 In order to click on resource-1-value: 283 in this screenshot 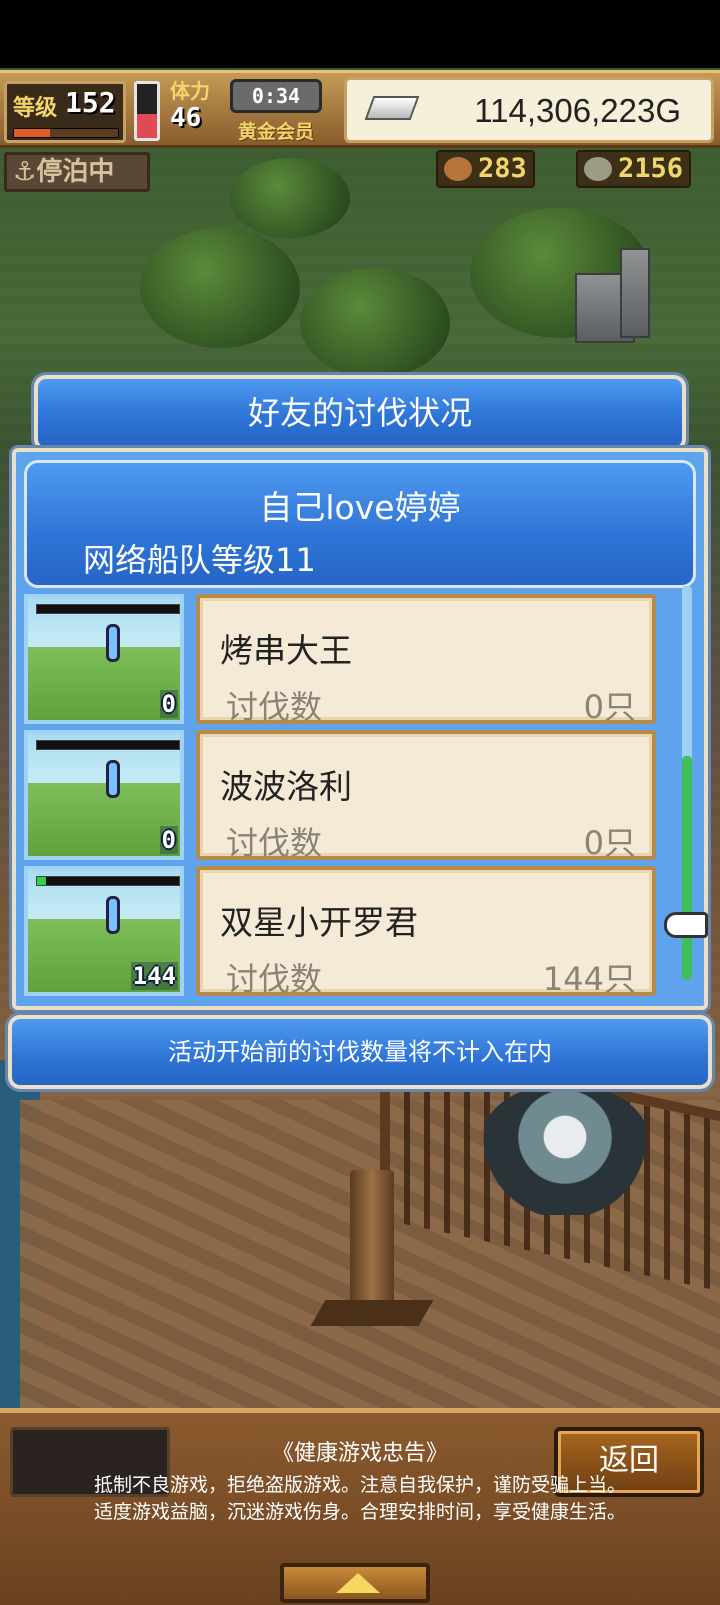, I will do `click(502, 168)`.